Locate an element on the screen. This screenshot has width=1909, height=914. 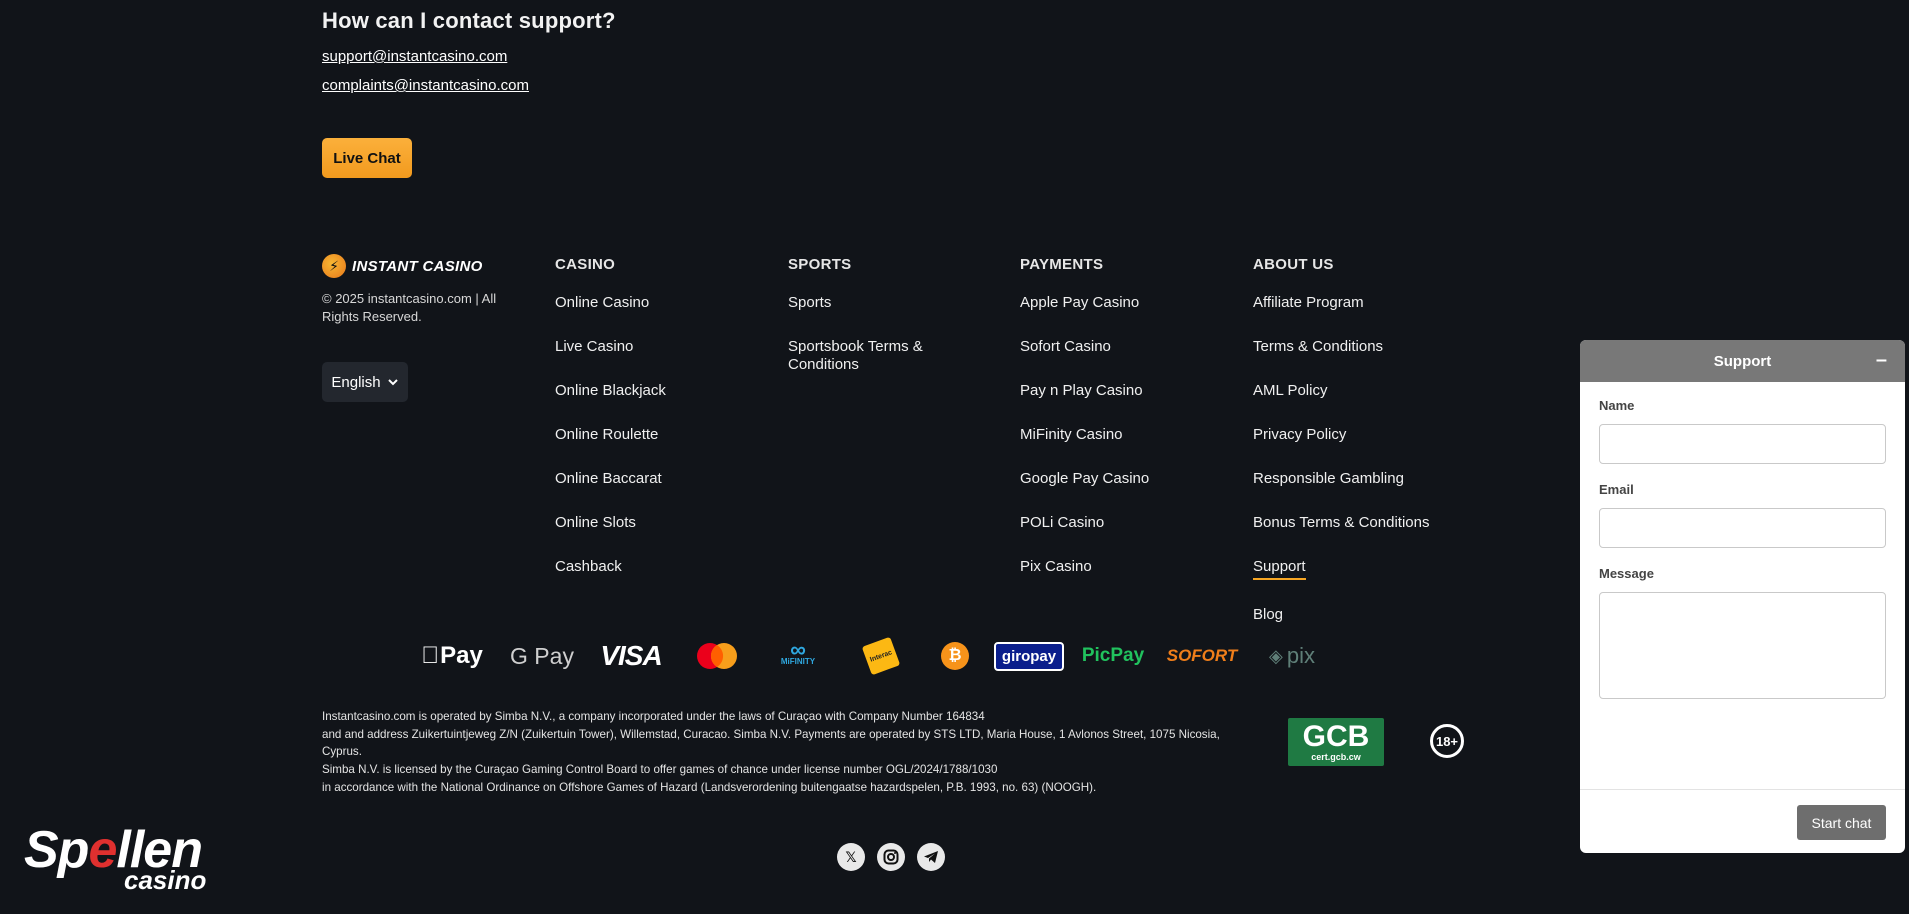
footer-link: Blog is located at coordinates (1341, 615).